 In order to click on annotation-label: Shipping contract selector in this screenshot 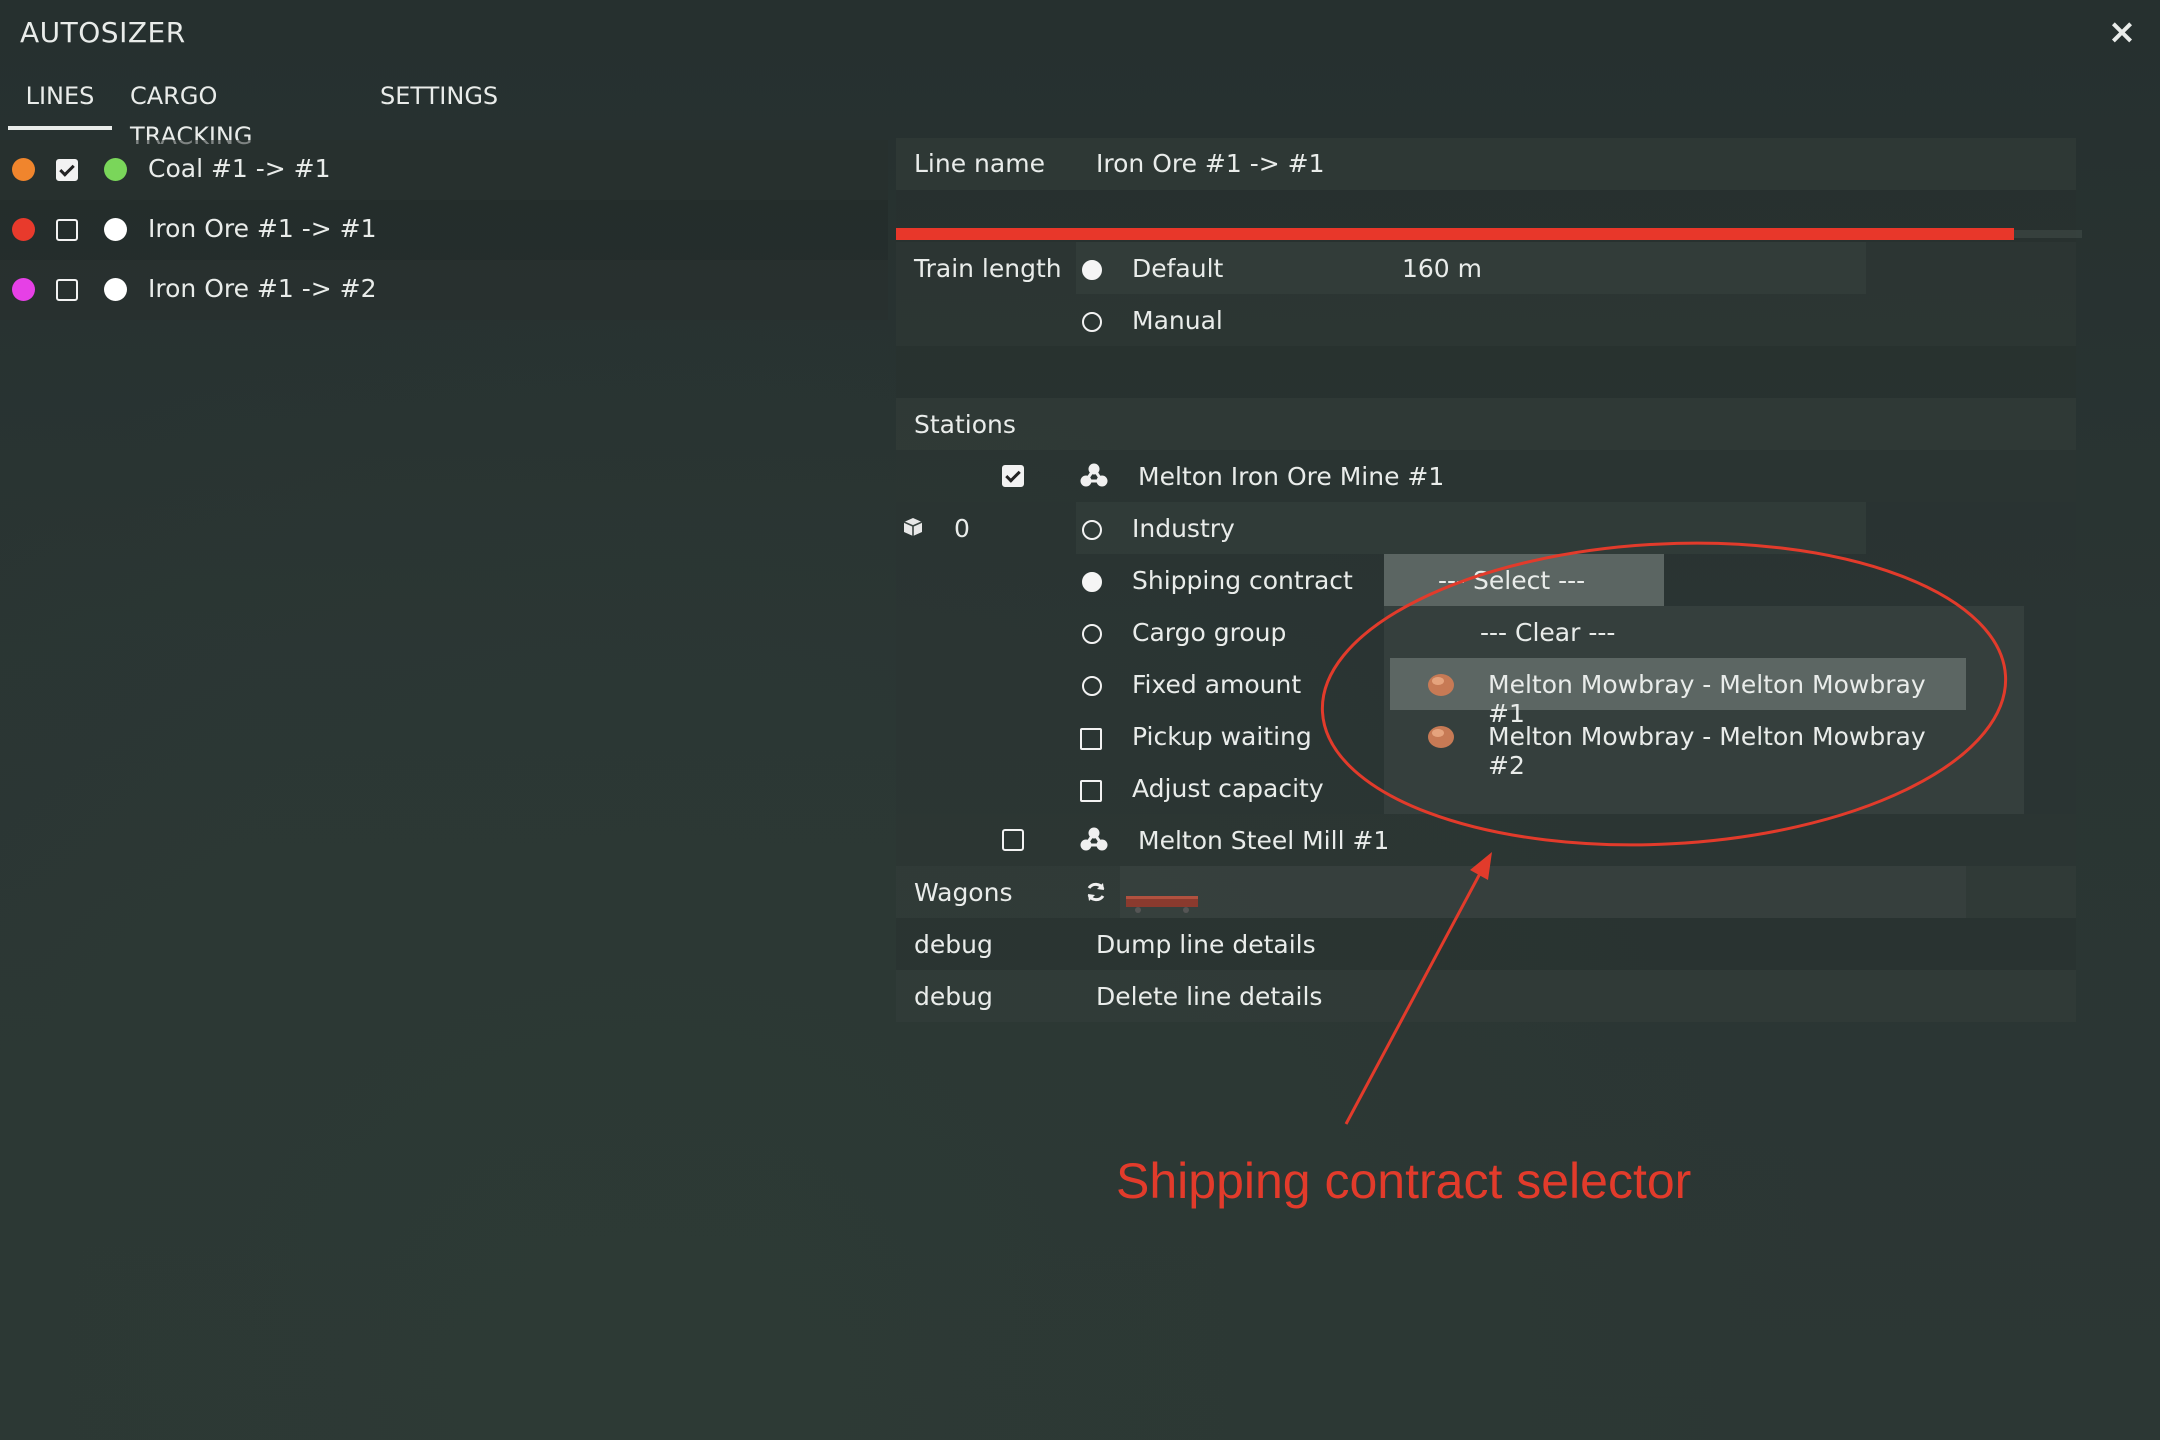, I will do `click(1404, 1181)`.